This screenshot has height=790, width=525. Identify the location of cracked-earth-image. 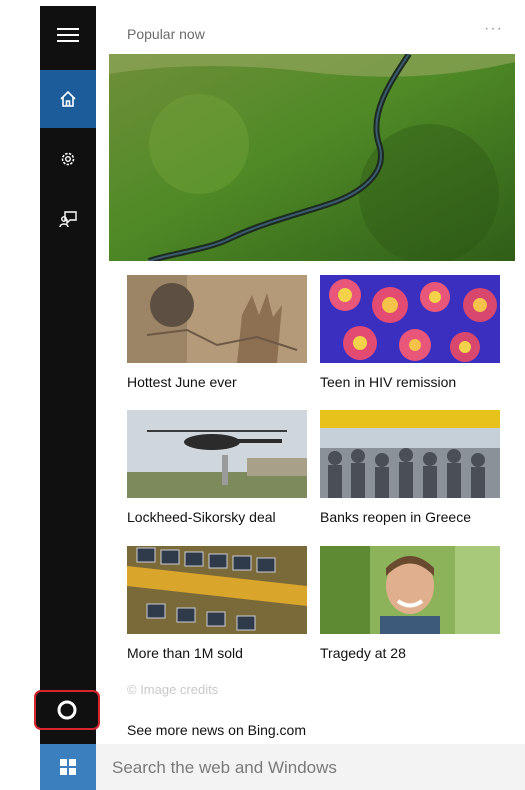
(217, 319).